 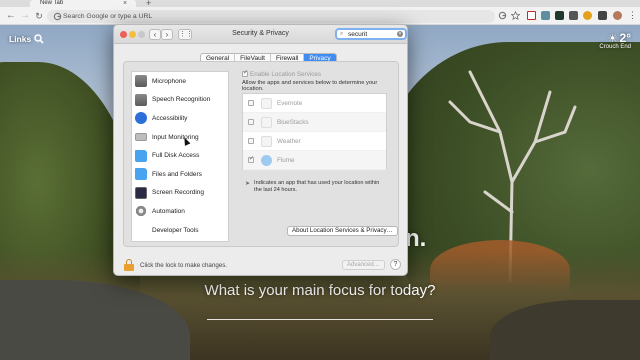 I want to click on search-icon: ⌕, so click(x=342, y=34).